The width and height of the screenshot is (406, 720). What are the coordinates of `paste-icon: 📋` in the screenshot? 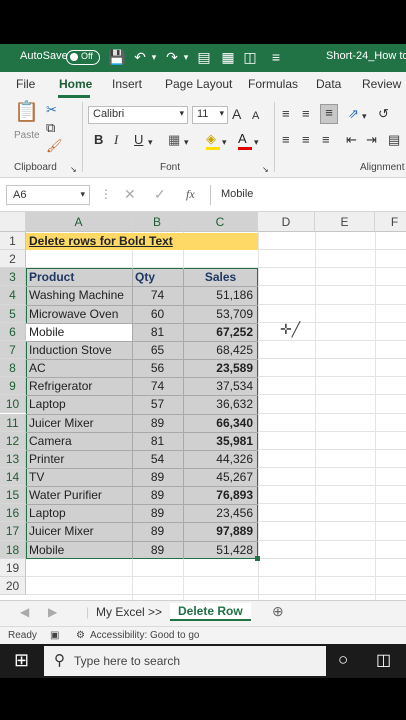 It's located at (26, 115).